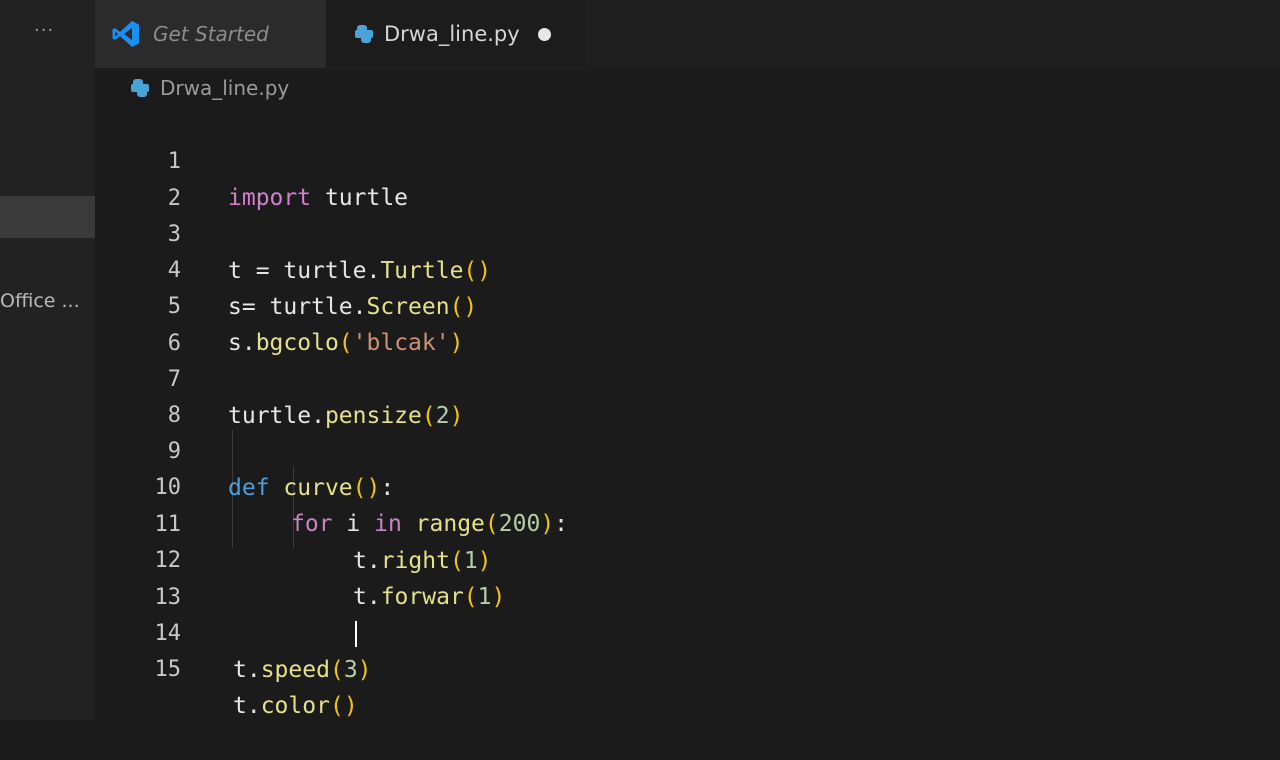 This screenshot has width=1280, height=760. I want to click on tab-drwa-line: Drwa_line.py, so click(456, 34).